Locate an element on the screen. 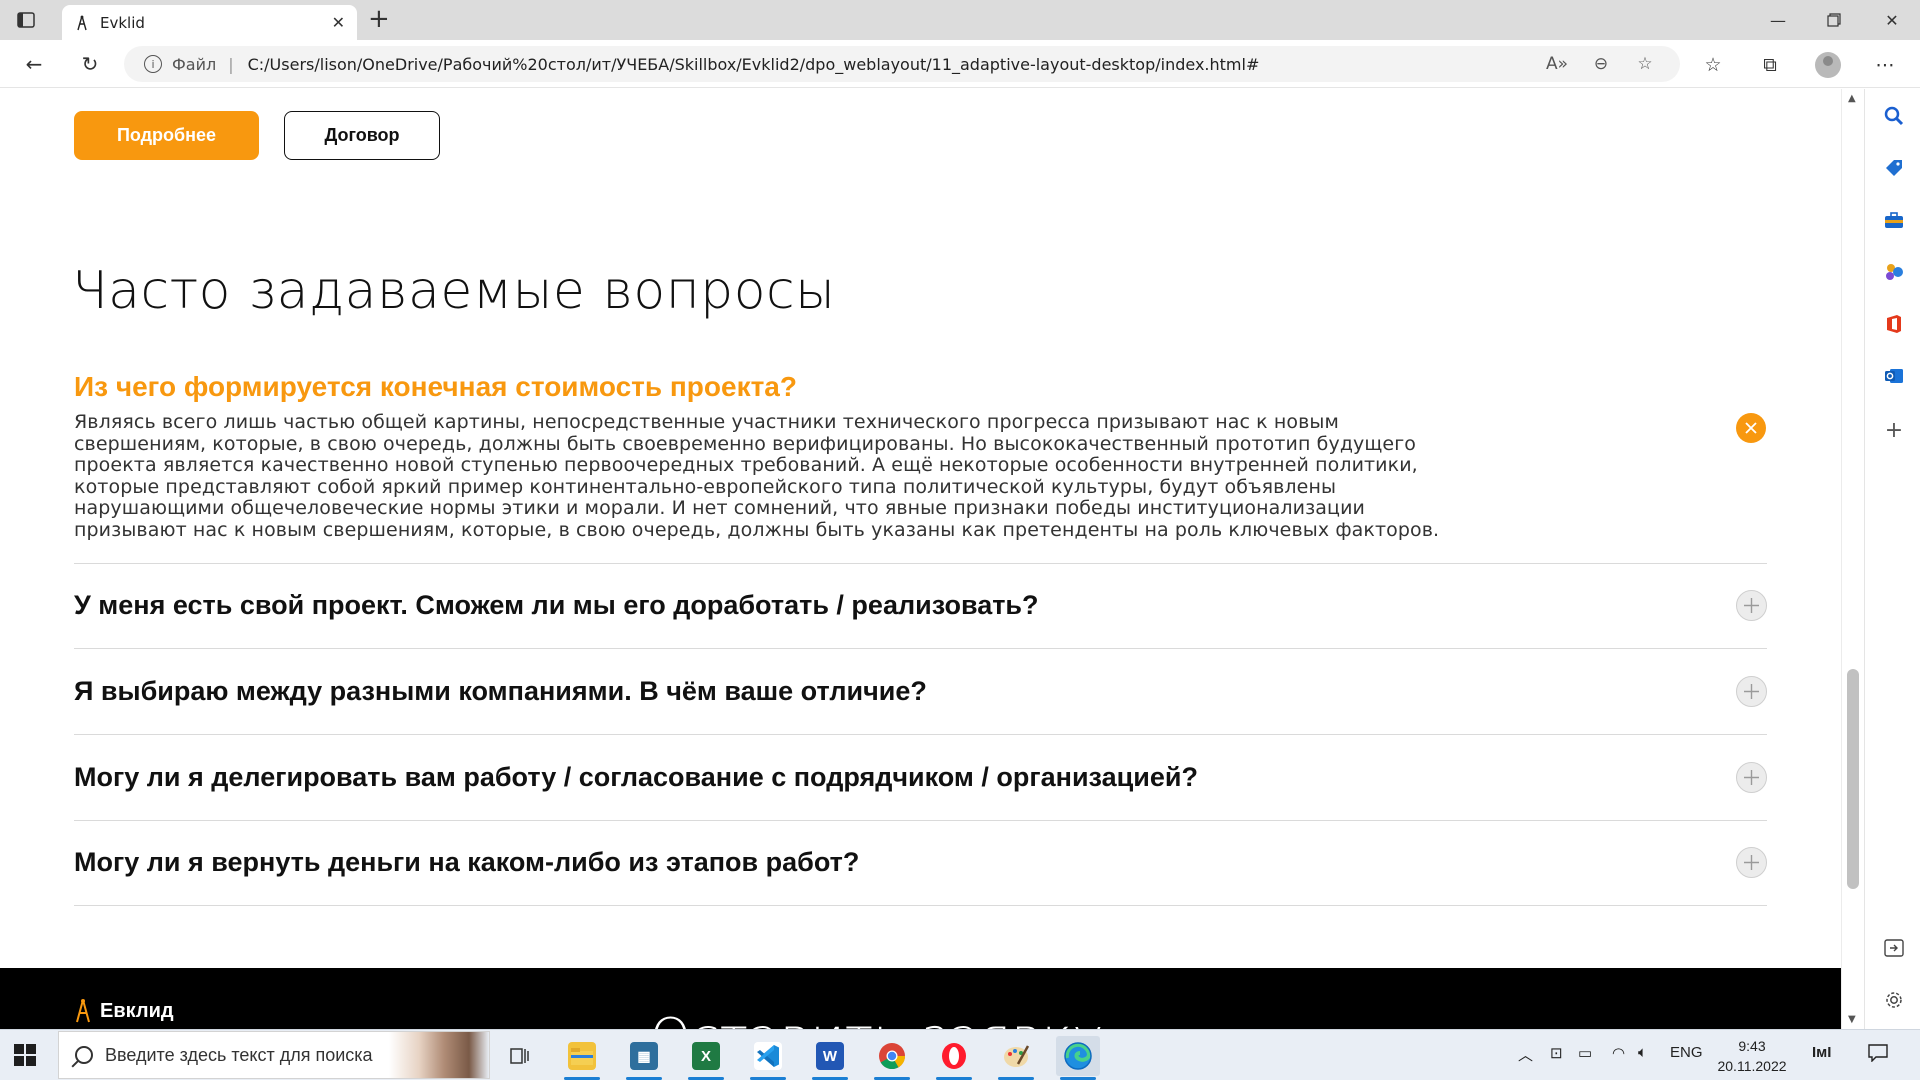  word-icon: W is located at coordinates (830, 1058).